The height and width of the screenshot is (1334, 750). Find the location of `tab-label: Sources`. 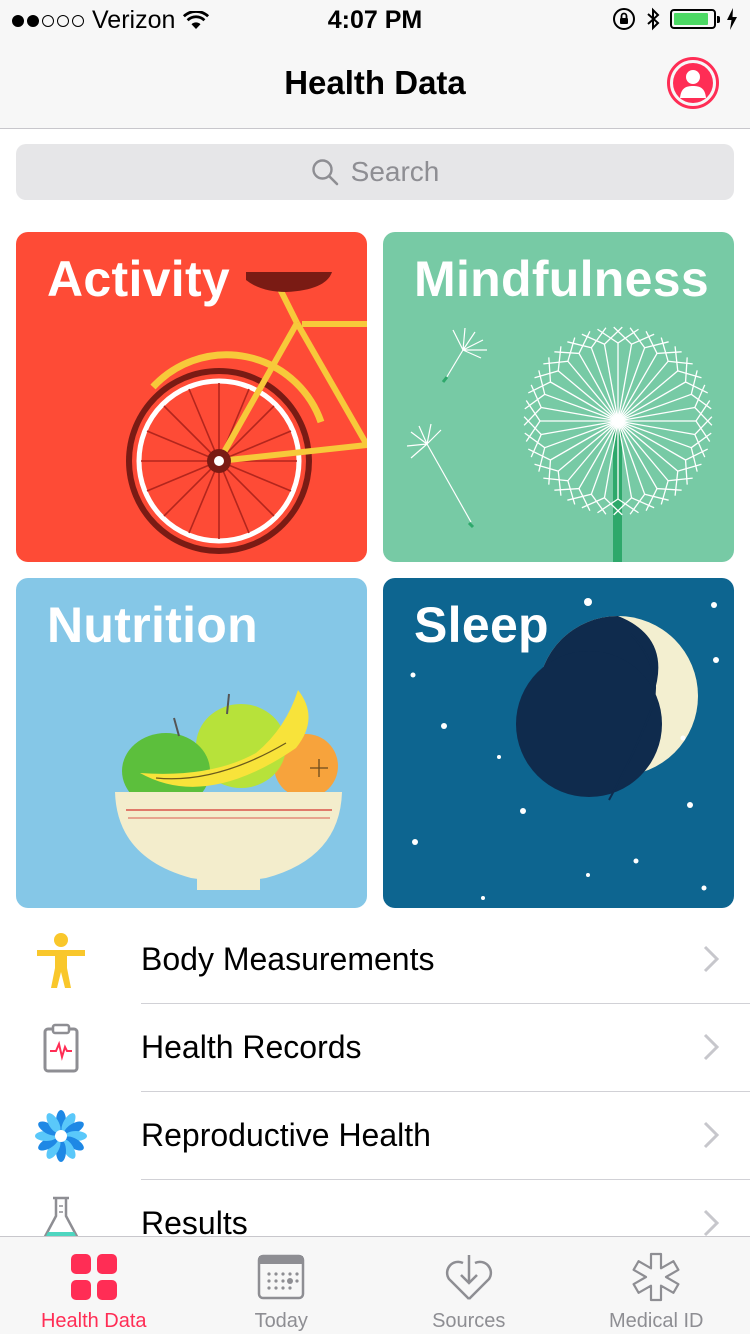

tab-label: Sources is located at coordinates (469, 1321).